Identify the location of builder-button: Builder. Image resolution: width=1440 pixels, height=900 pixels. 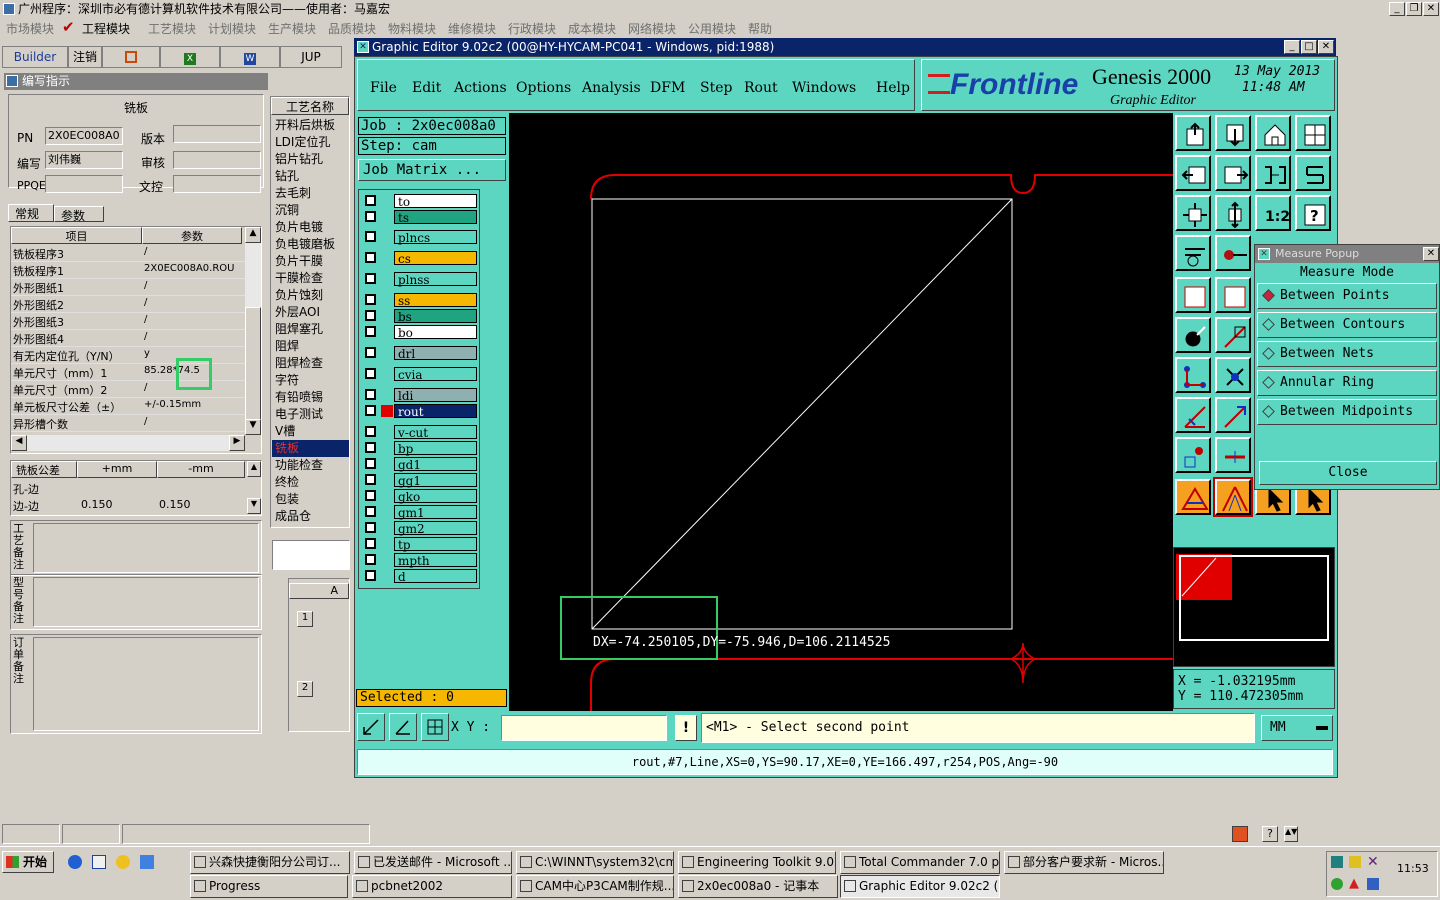
(35, 57).